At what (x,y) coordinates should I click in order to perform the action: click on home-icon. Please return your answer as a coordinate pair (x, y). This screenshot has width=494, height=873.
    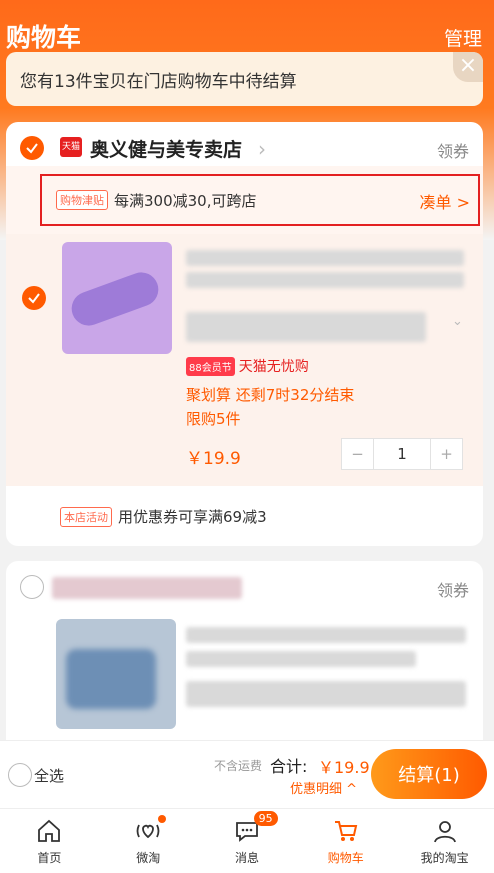
    Looking at the image, I should click on (49, 830).